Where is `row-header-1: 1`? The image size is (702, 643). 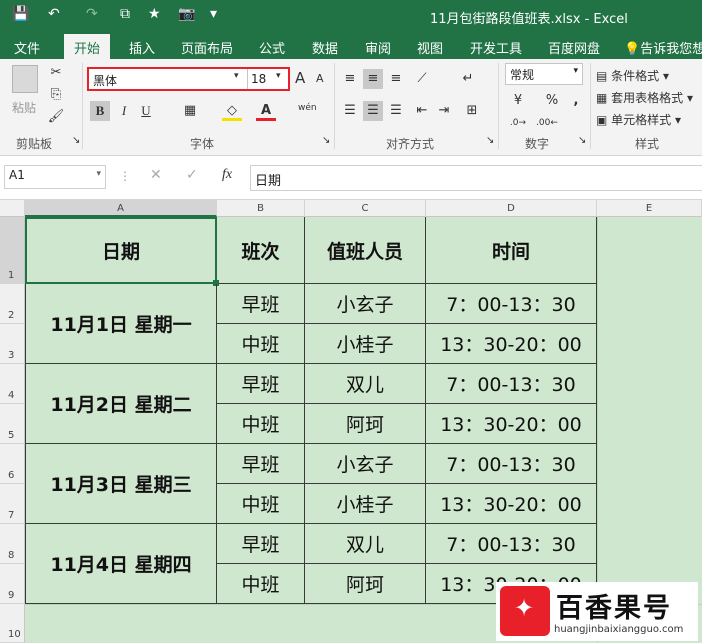 row-header-1: 1 is located at coordinates (12, 250).